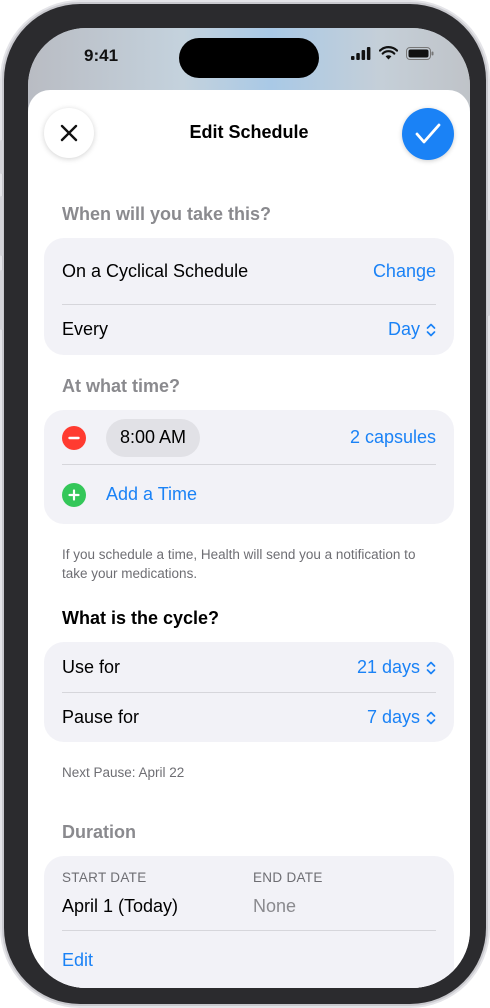  Describe the element at coordinates (101, 55) in the screenshot. I see `status-time: 9:41` at that location.